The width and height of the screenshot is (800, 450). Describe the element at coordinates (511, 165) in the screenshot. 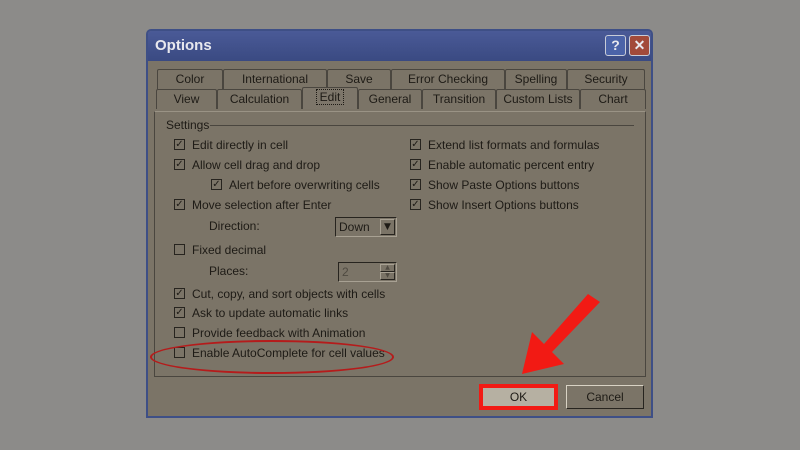

I see `option-label: Enable automatic percent entry` at that location.